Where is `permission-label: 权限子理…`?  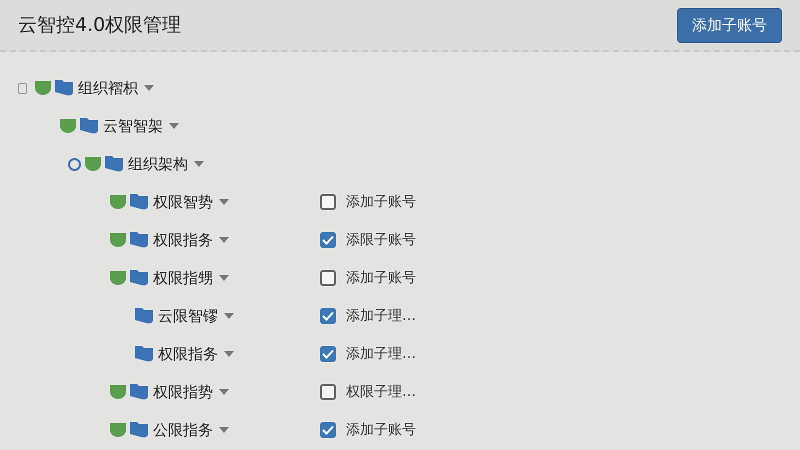 permission-label: 权限子理… is located at coordinates (381, 392).